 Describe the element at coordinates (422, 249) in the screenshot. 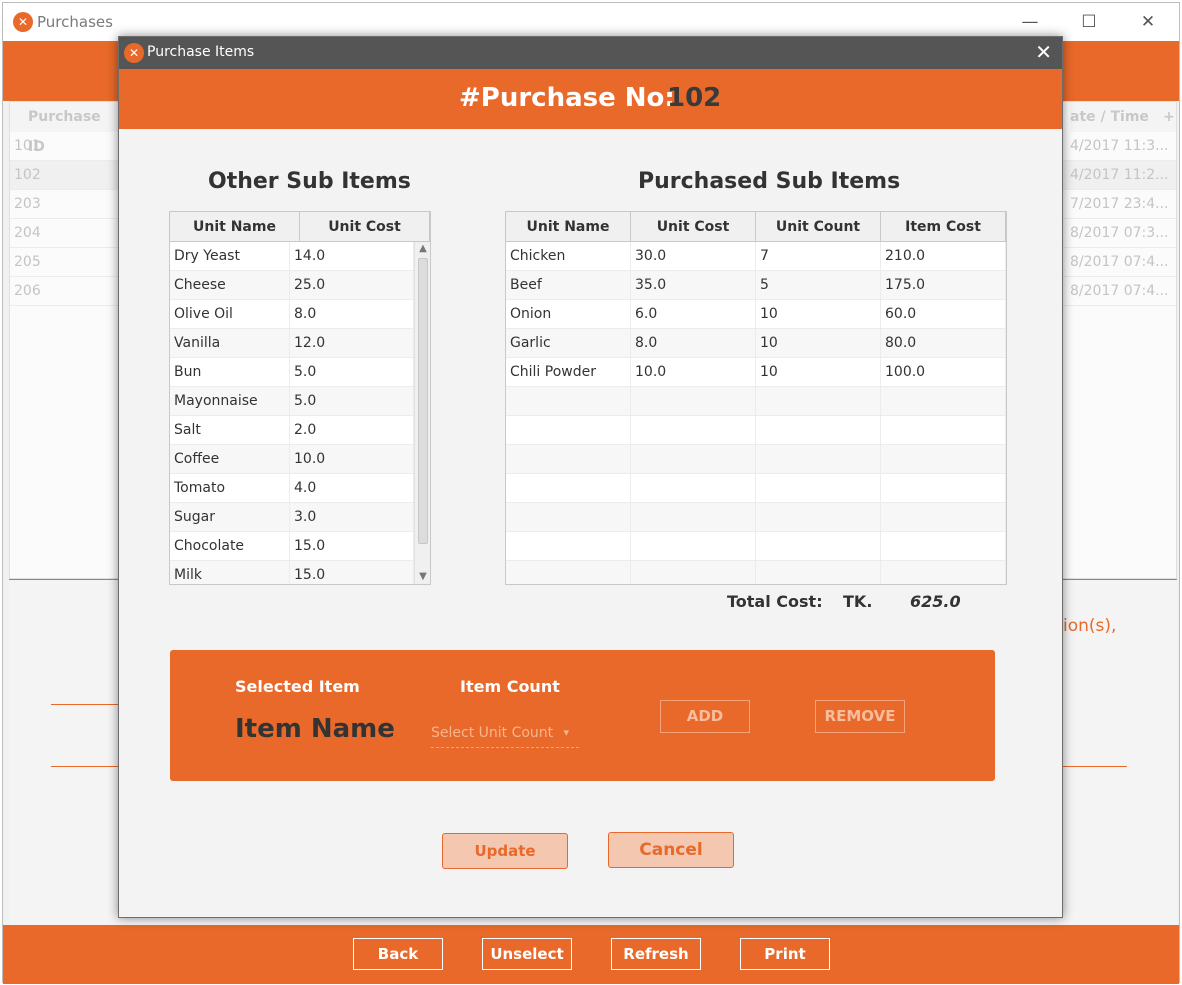

I see `scroll-up-icon: ▲` at that location.